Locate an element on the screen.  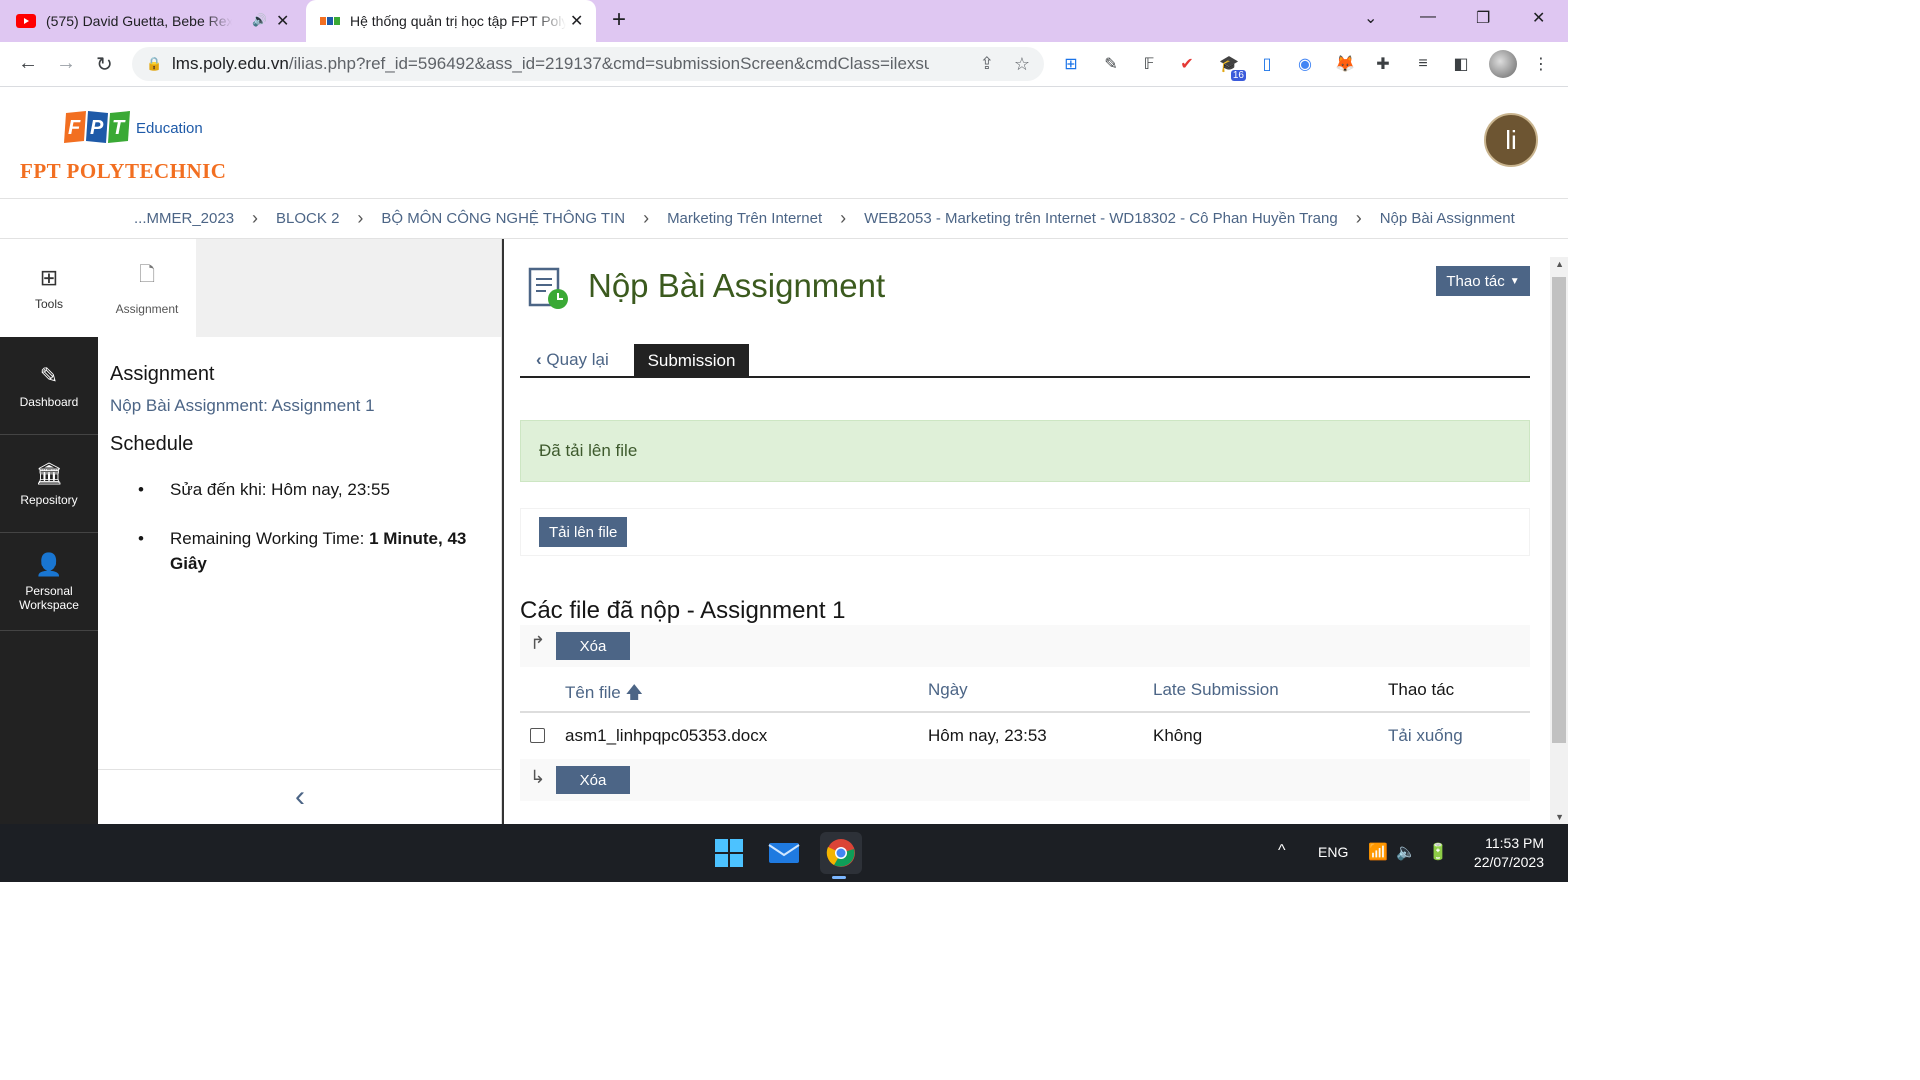
slate-tab-label: Assignment is located at coordinates (147, 309).